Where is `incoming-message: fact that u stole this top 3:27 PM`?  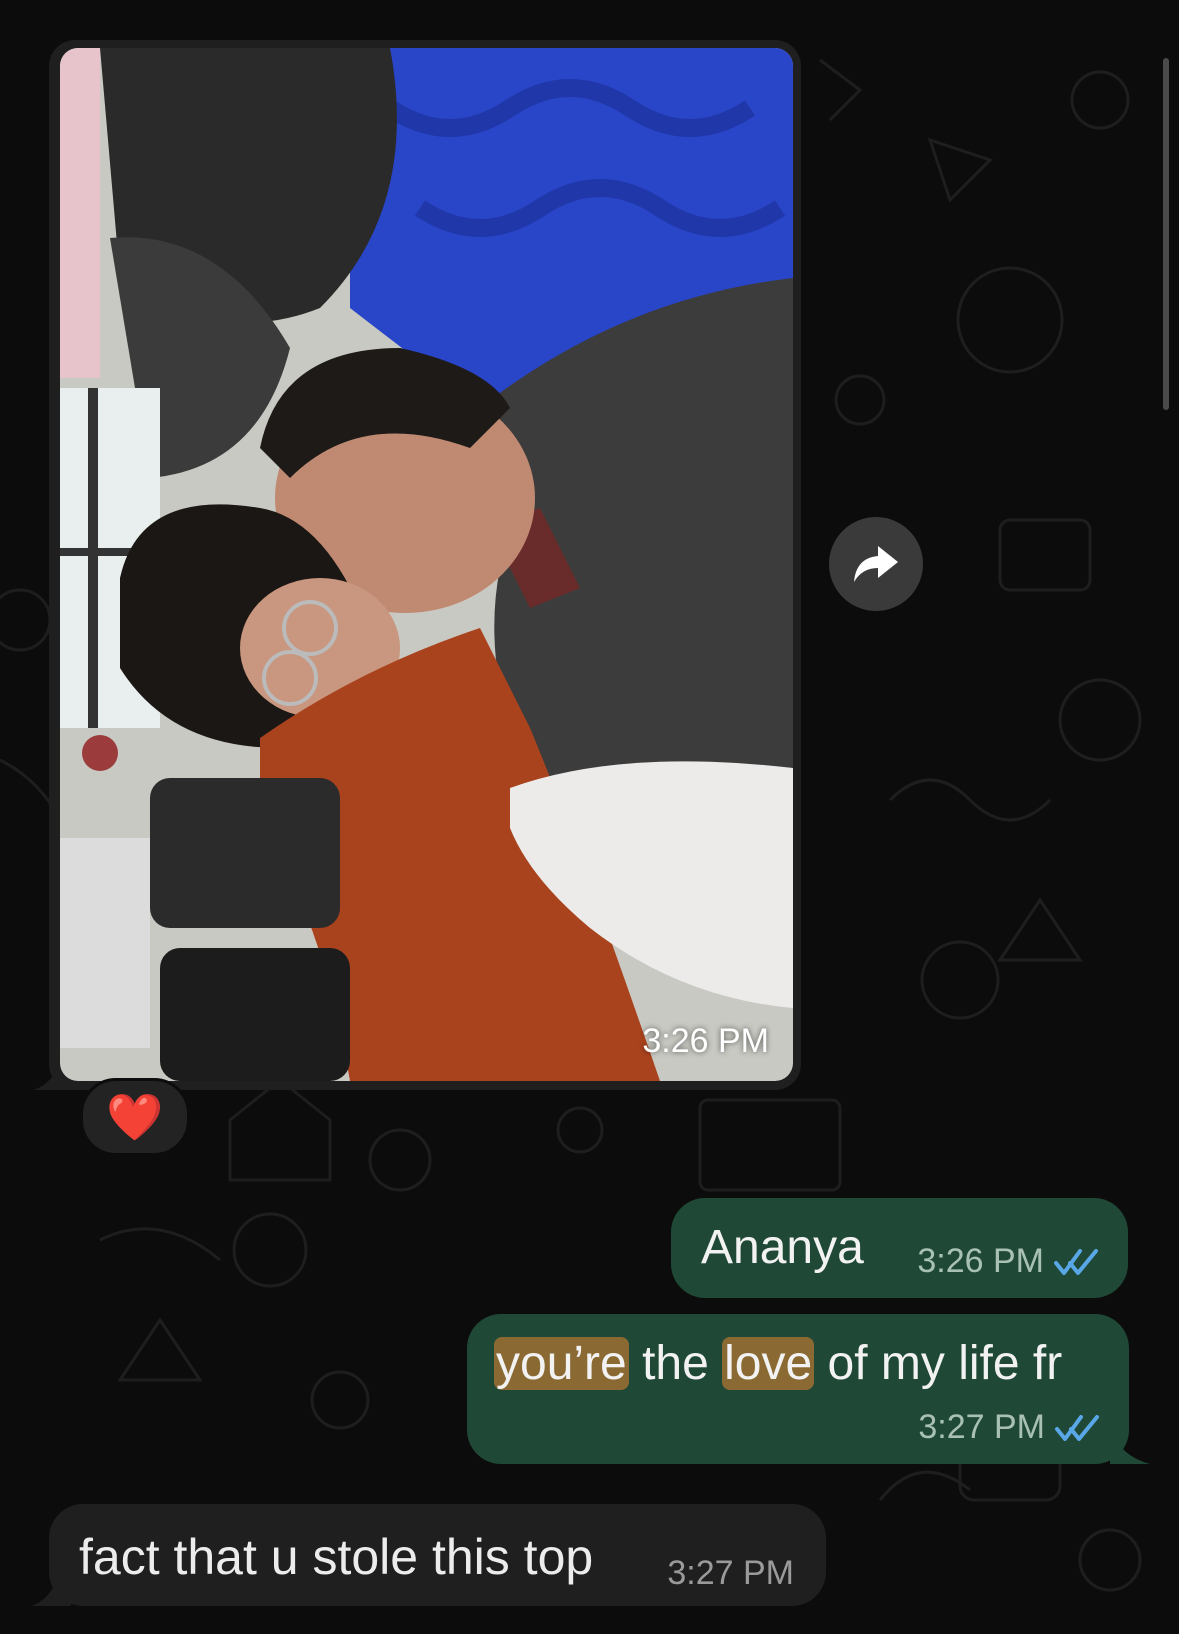 incoming-message: fact that u stole this top 3:27 PM is located at coordinates (437, 1555).